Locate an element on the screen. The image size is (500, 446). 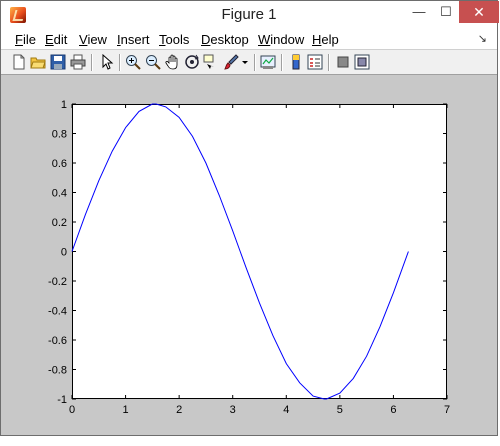
y-tick-label: -0.6 is located at coordinates (57, 341).